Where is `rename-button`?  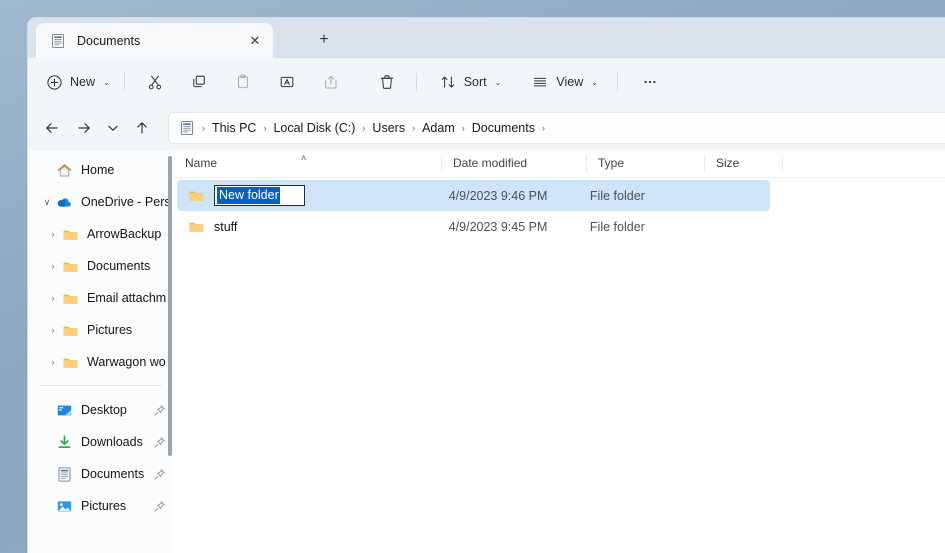 rename-button is located at coordinates (287, 82).